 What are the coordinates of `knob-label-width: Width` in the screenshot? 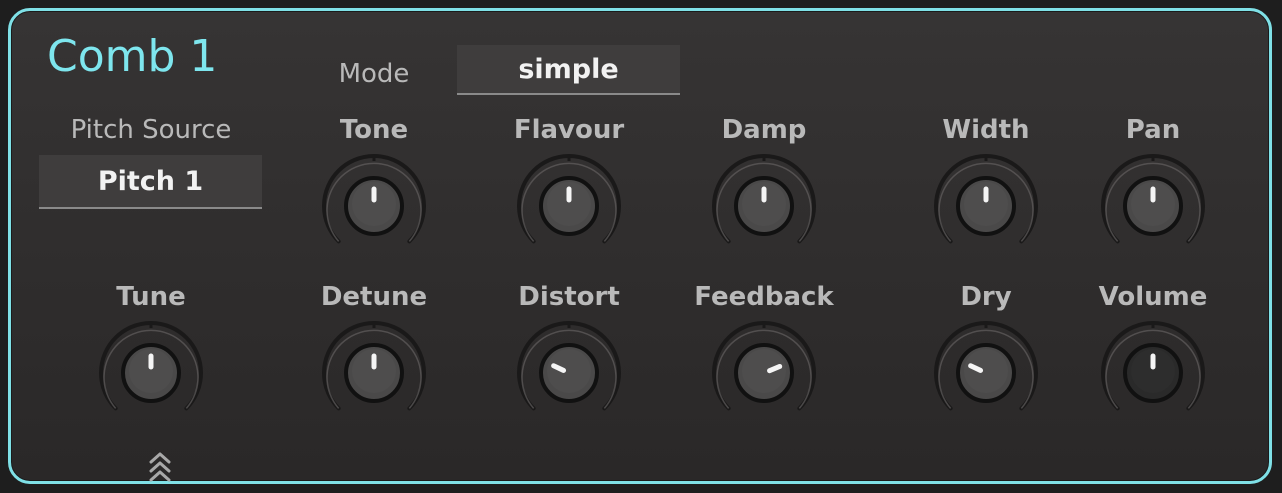 It's located at (986, 130).